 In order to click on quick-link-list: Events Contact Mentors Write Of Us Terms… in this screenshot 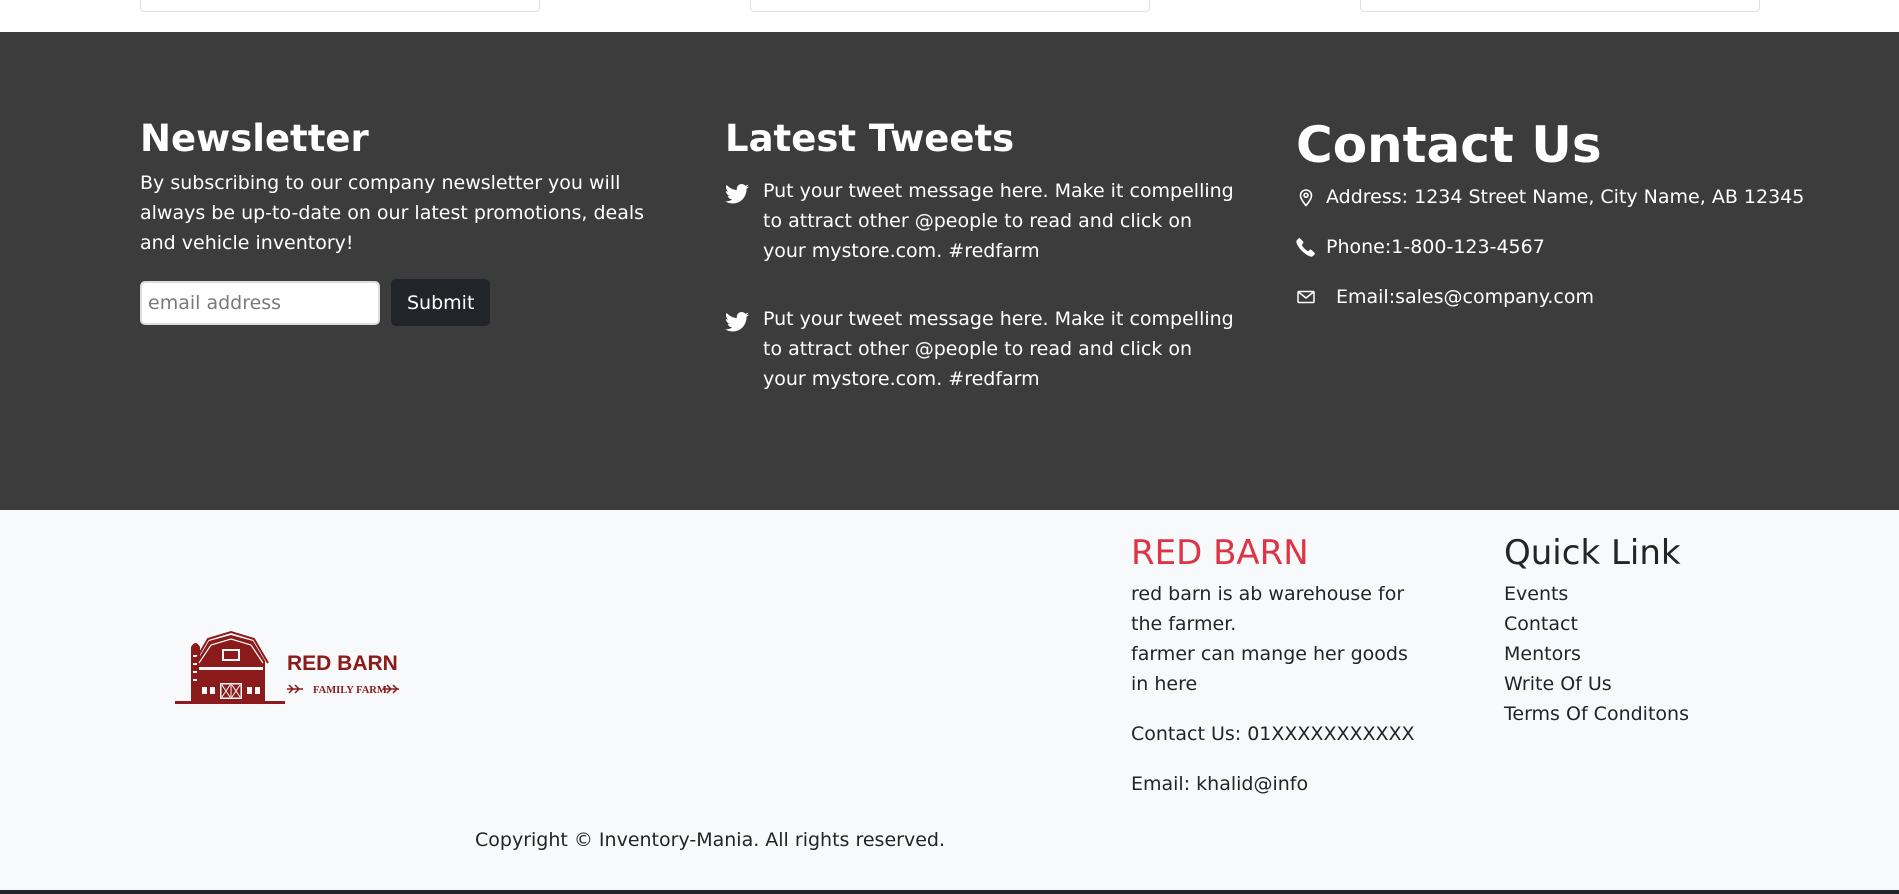, I will do `click(1654, 654)`.